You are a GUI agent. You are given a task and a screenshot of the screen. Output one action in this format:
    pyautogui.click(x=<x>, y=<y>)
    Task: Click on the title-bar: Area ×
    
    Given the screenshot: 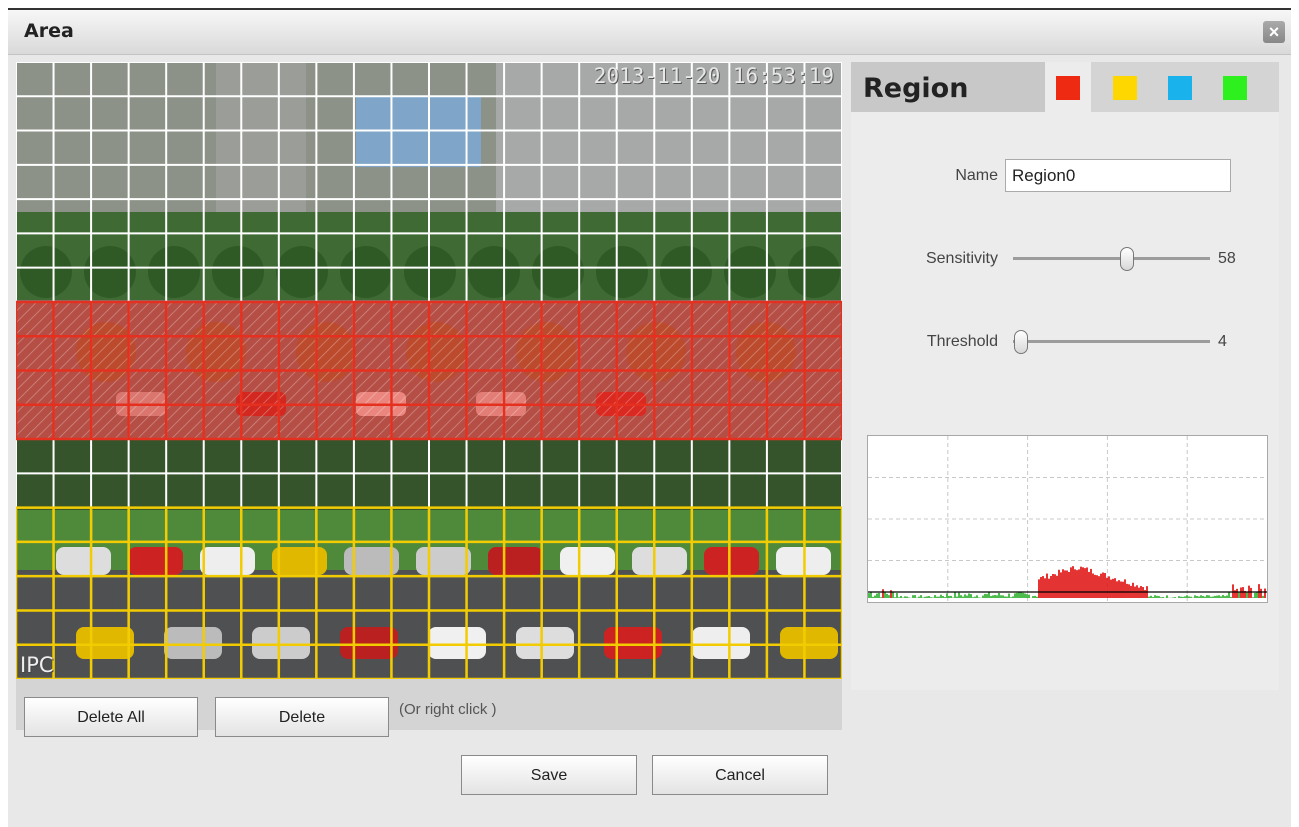 What is the action you would take?
    pyautogui.click(x=649, y=32)
    